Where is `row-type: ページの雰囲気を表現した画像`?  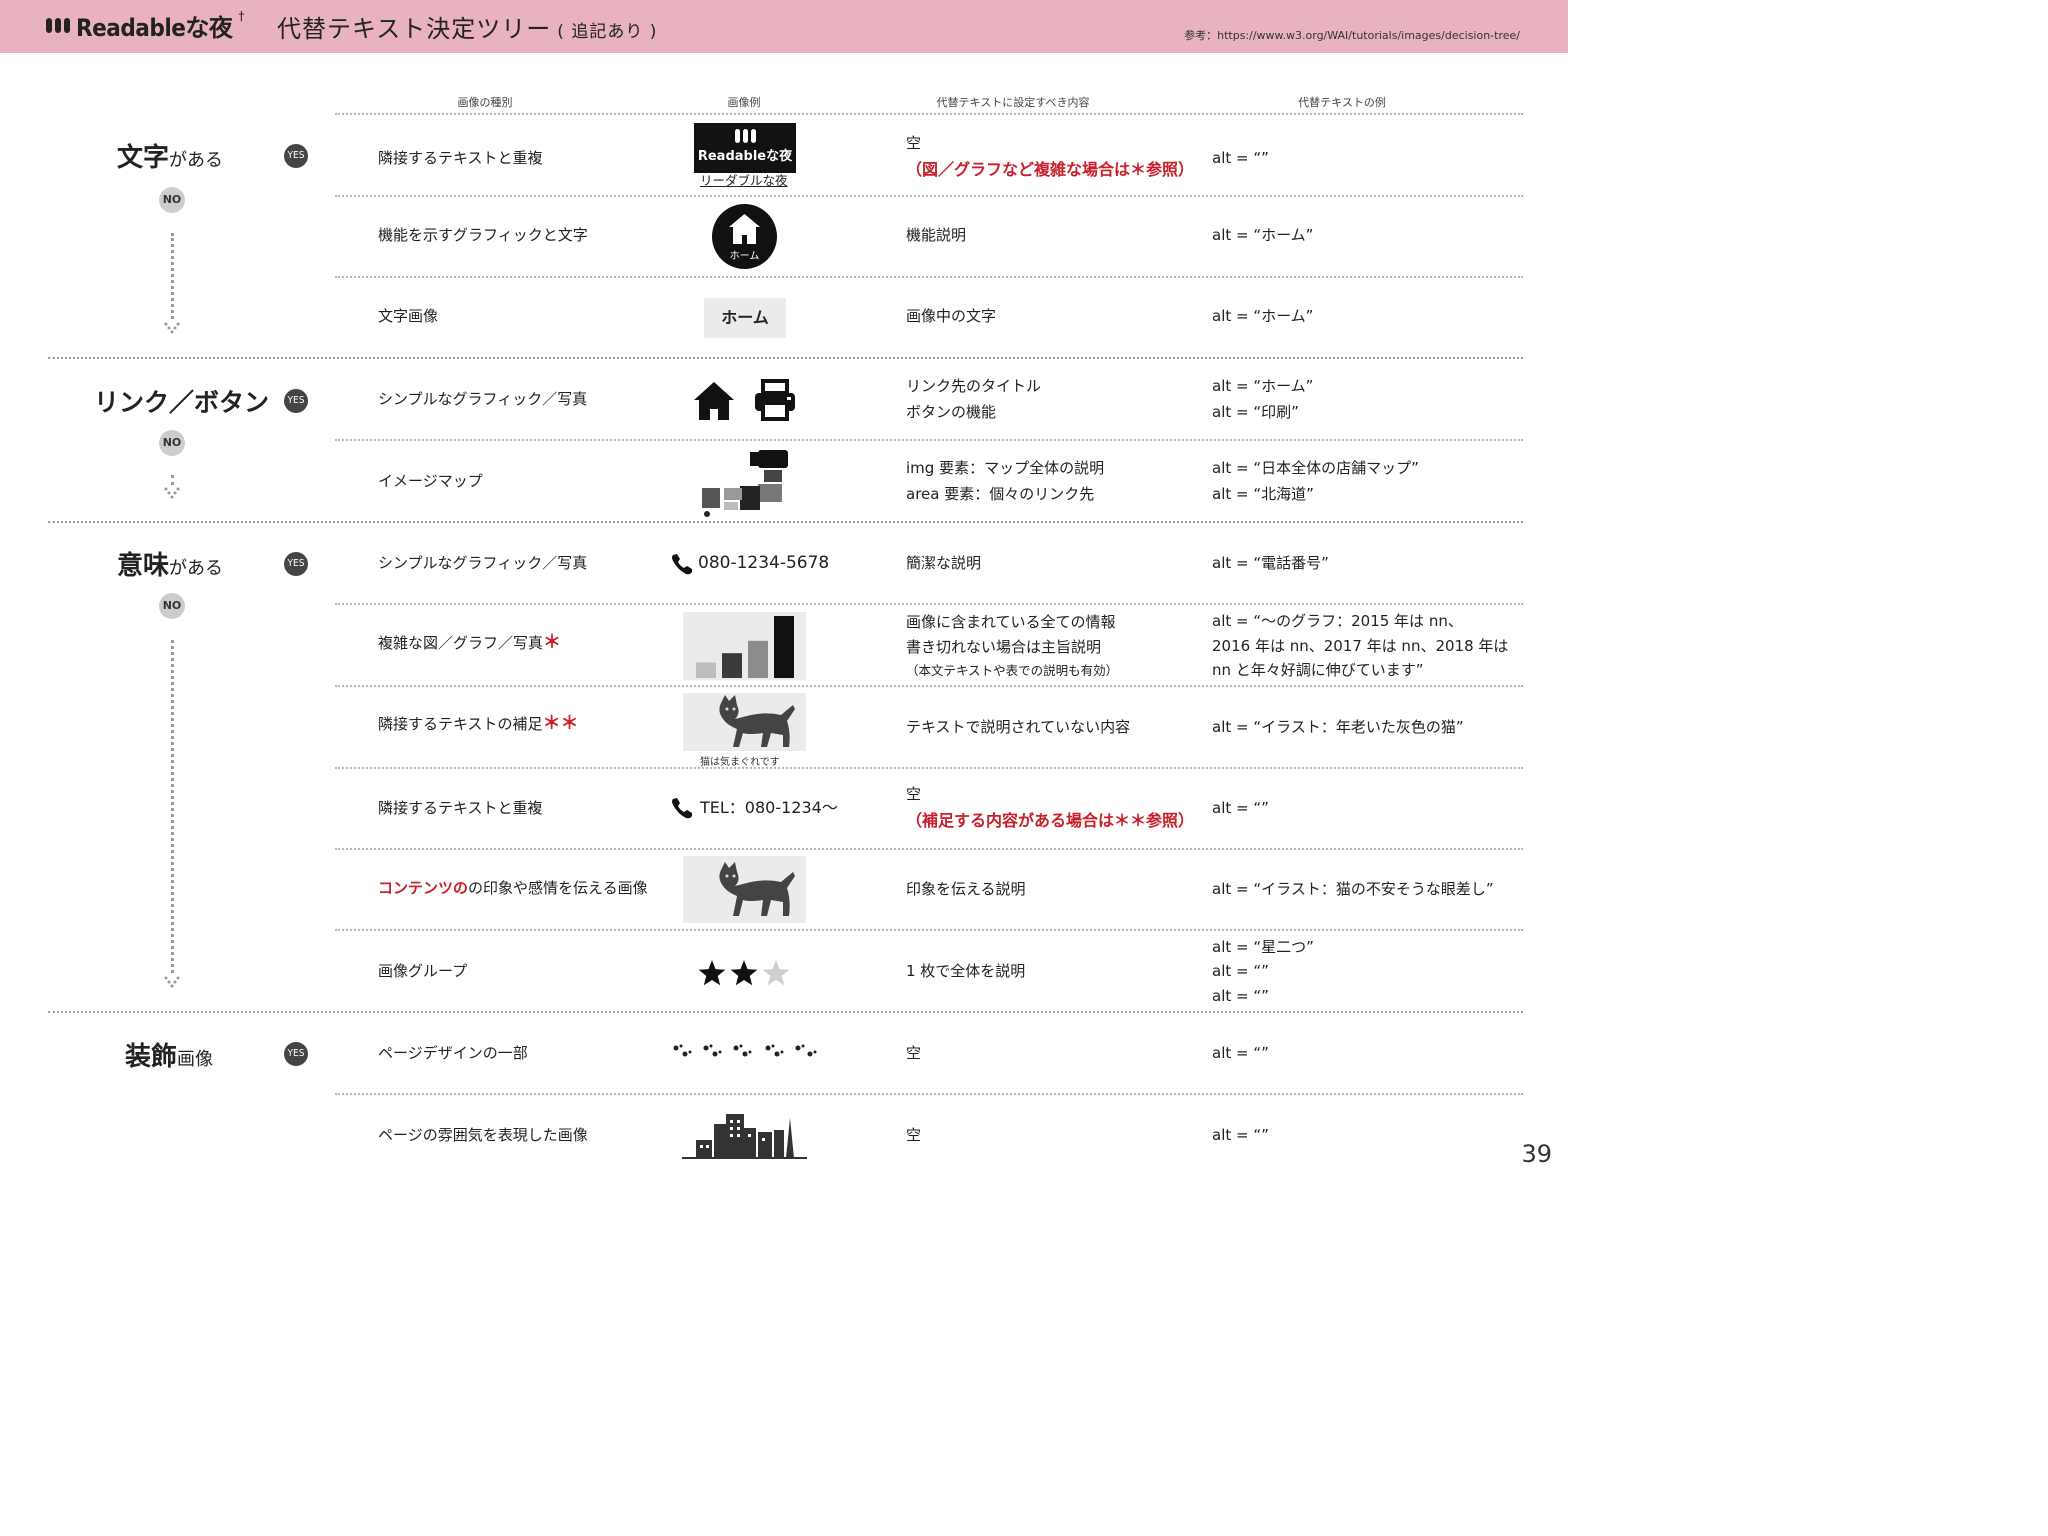 row-type: ページの雰囲気を表現した画像 is located at coordinates (483, 1135).